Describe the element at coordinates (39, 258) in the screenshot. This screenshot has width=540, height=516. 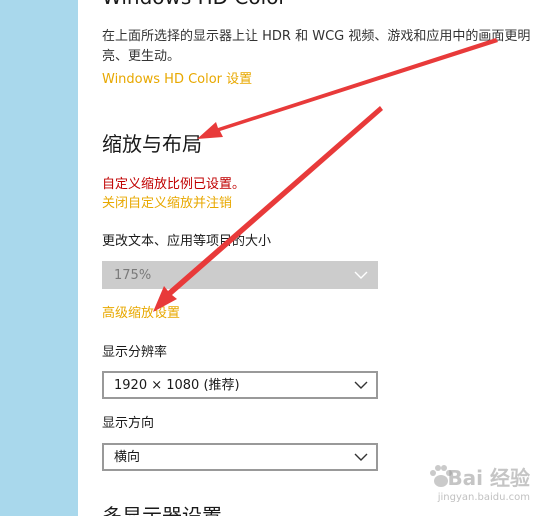
I see `sidebar` at that location.